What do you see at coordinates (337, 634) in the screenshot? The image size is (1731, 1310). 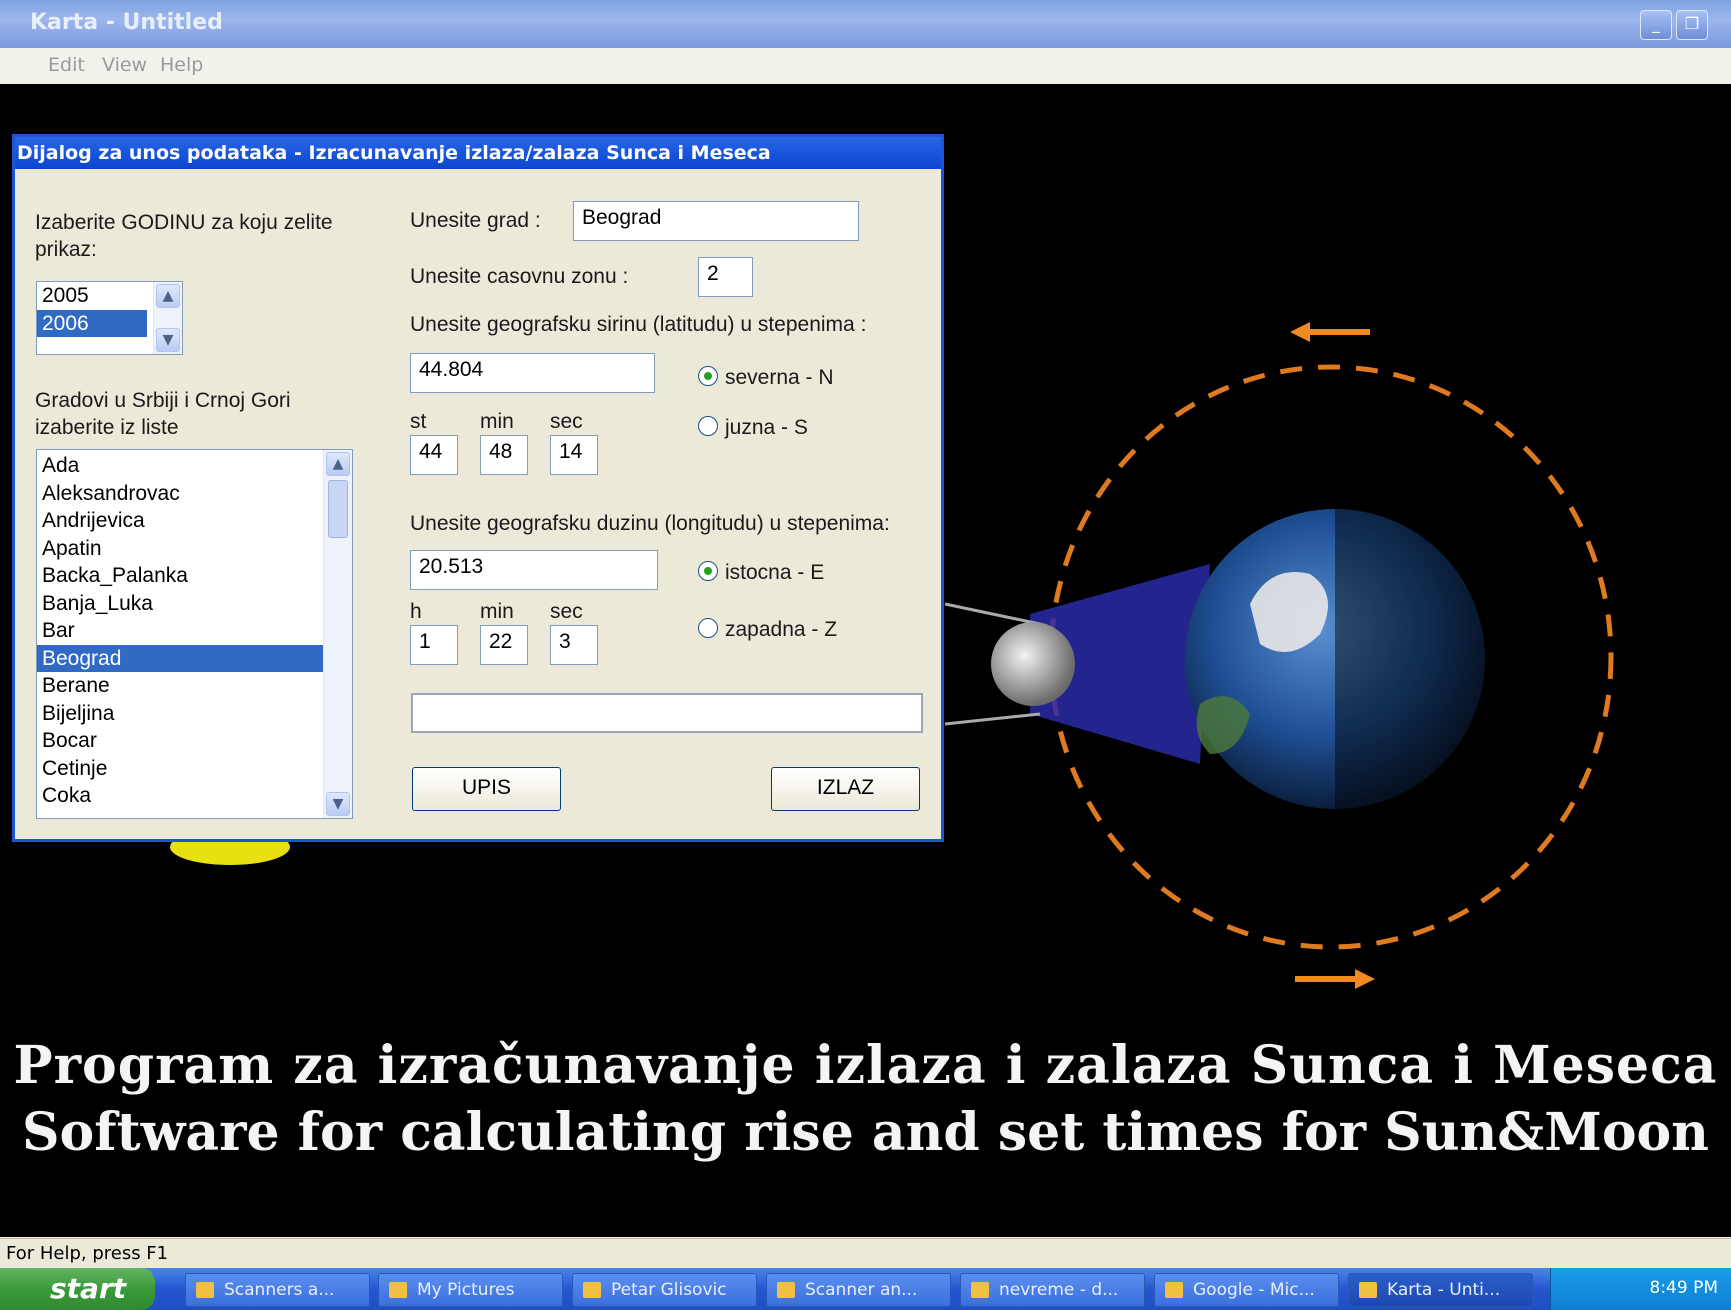 I see `city-scrollbar: ▲ ▼` at bounding box center [337, 634].